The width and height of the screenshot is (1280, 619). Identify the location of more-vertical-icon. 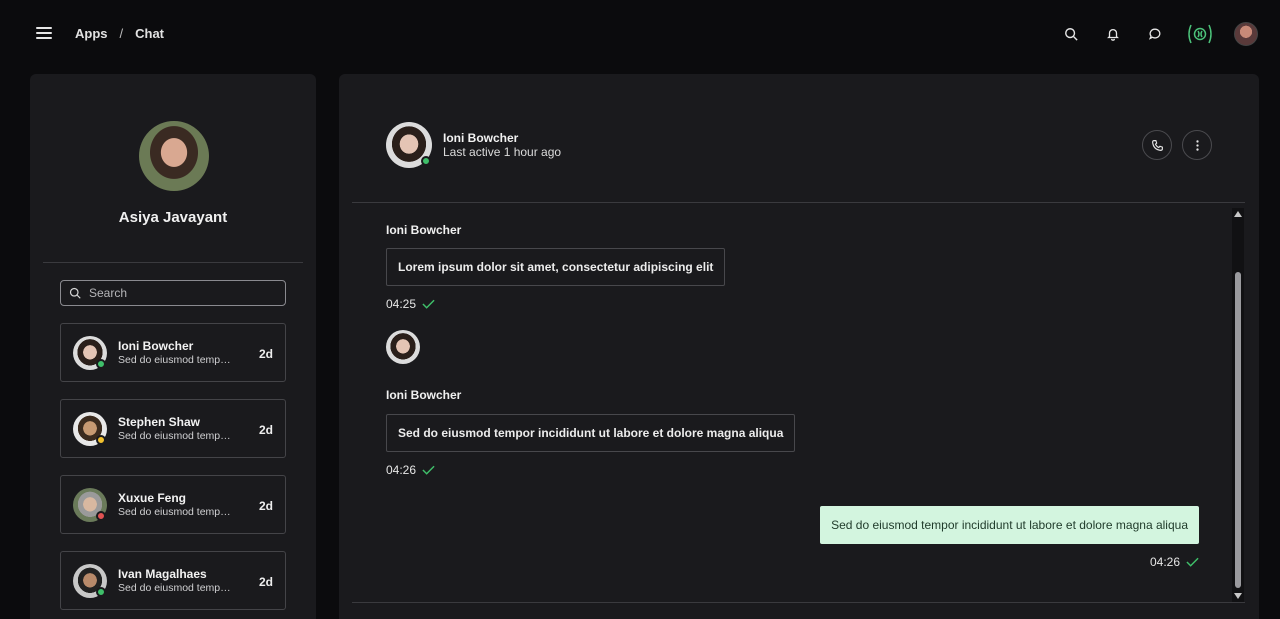
(1197, 145).